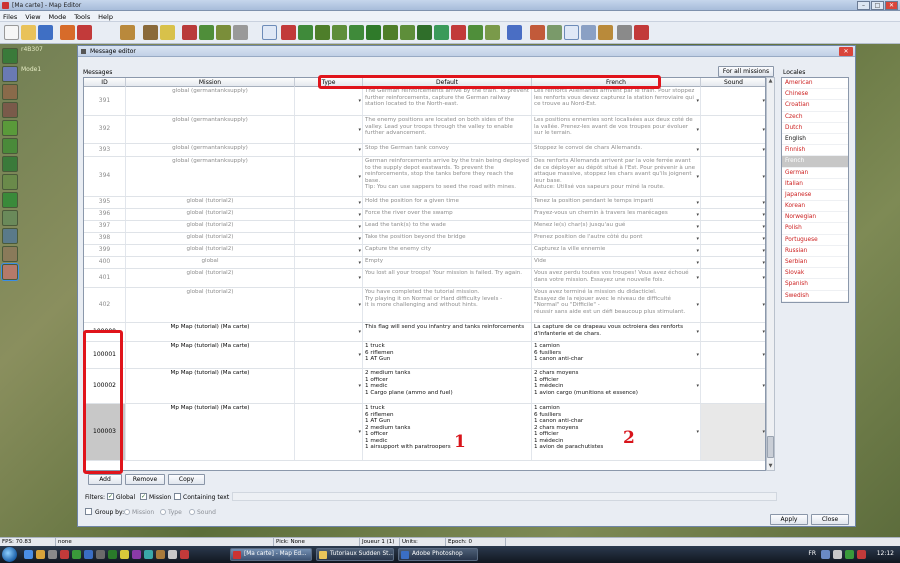  What do you see at coordinates (770, 447) in the screenshot?
I see `scroll-thumb` at bounding box center [770, 447].